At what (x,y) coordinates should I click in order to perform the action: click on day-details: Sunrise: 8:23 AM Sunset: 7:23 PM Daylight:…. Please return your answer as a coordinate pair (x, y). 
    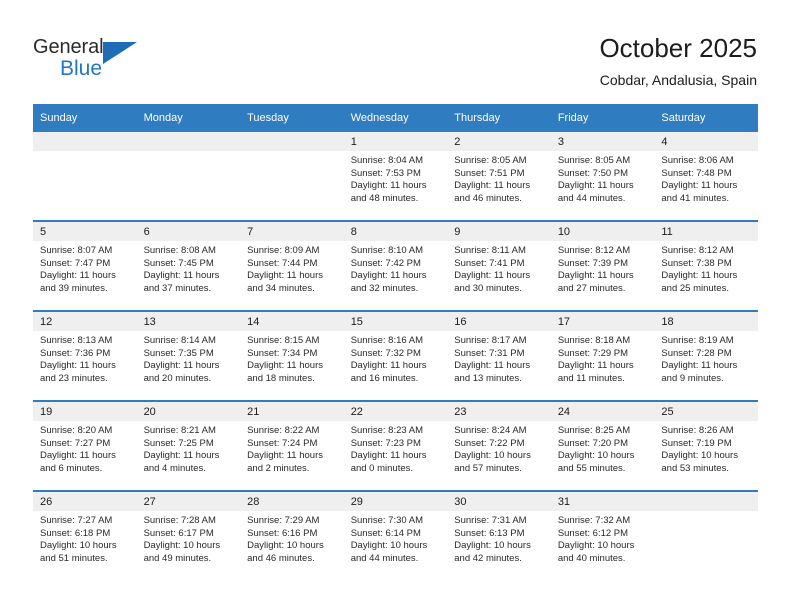
    Looking at the image, I should click on (396, 448).